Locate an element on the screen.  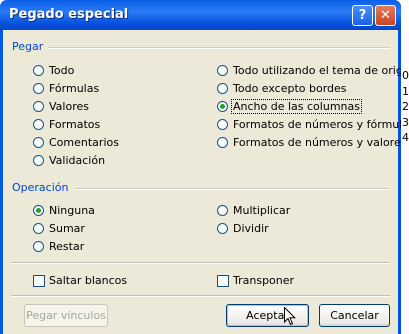
help-button: ? is located at coordinates (362, 15).